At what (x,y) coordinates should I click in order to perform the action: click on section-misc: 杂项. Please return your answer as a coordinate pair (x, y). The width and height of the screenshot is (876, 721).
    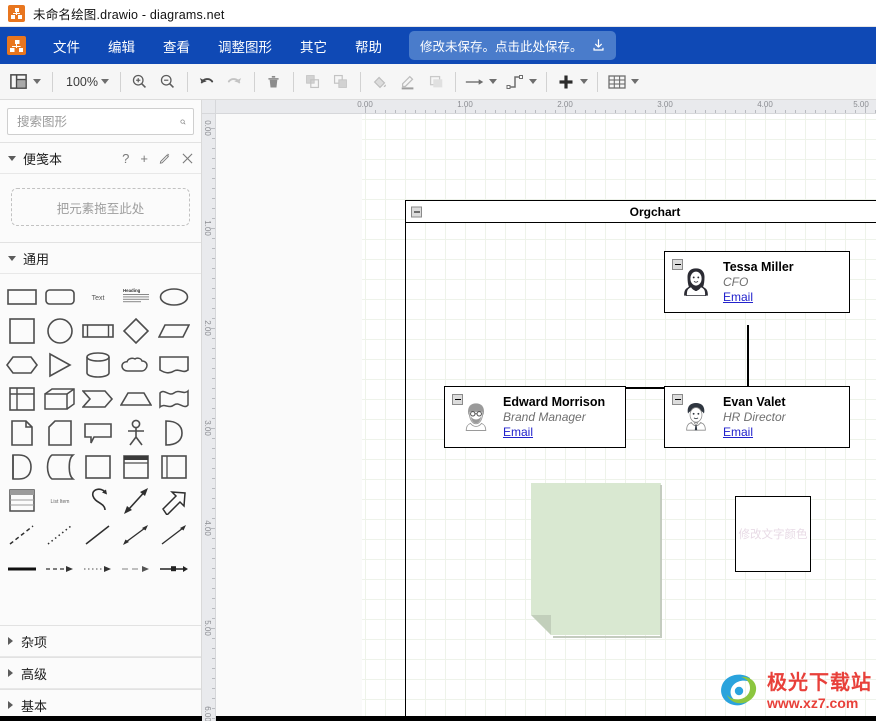
    Looking at the image, I should click on (100, 641).